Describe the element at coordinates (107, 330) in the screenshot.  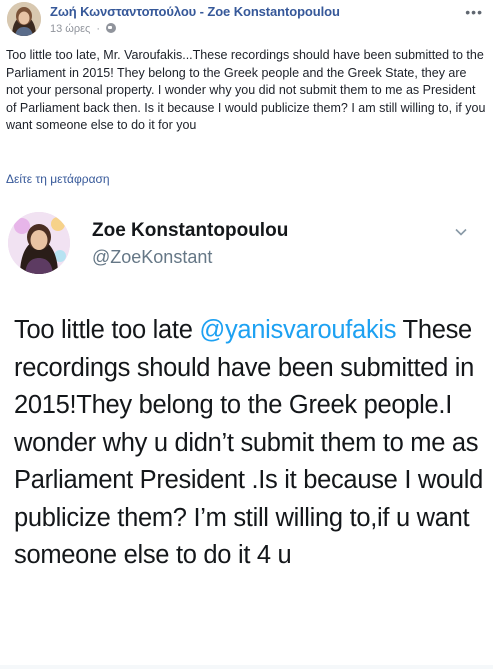
I see `tweet-text-start: Too little too late` at that location.